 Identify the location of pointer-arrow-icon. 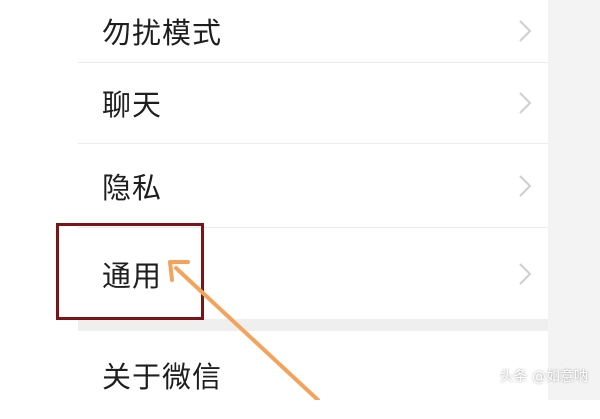
(244, 330).